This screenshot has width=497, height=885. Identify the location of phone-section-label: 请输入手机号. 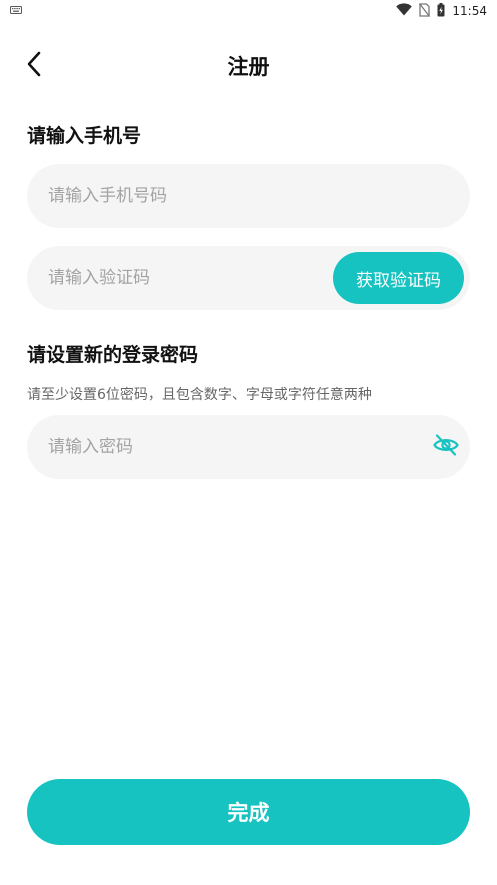
(84, 136).